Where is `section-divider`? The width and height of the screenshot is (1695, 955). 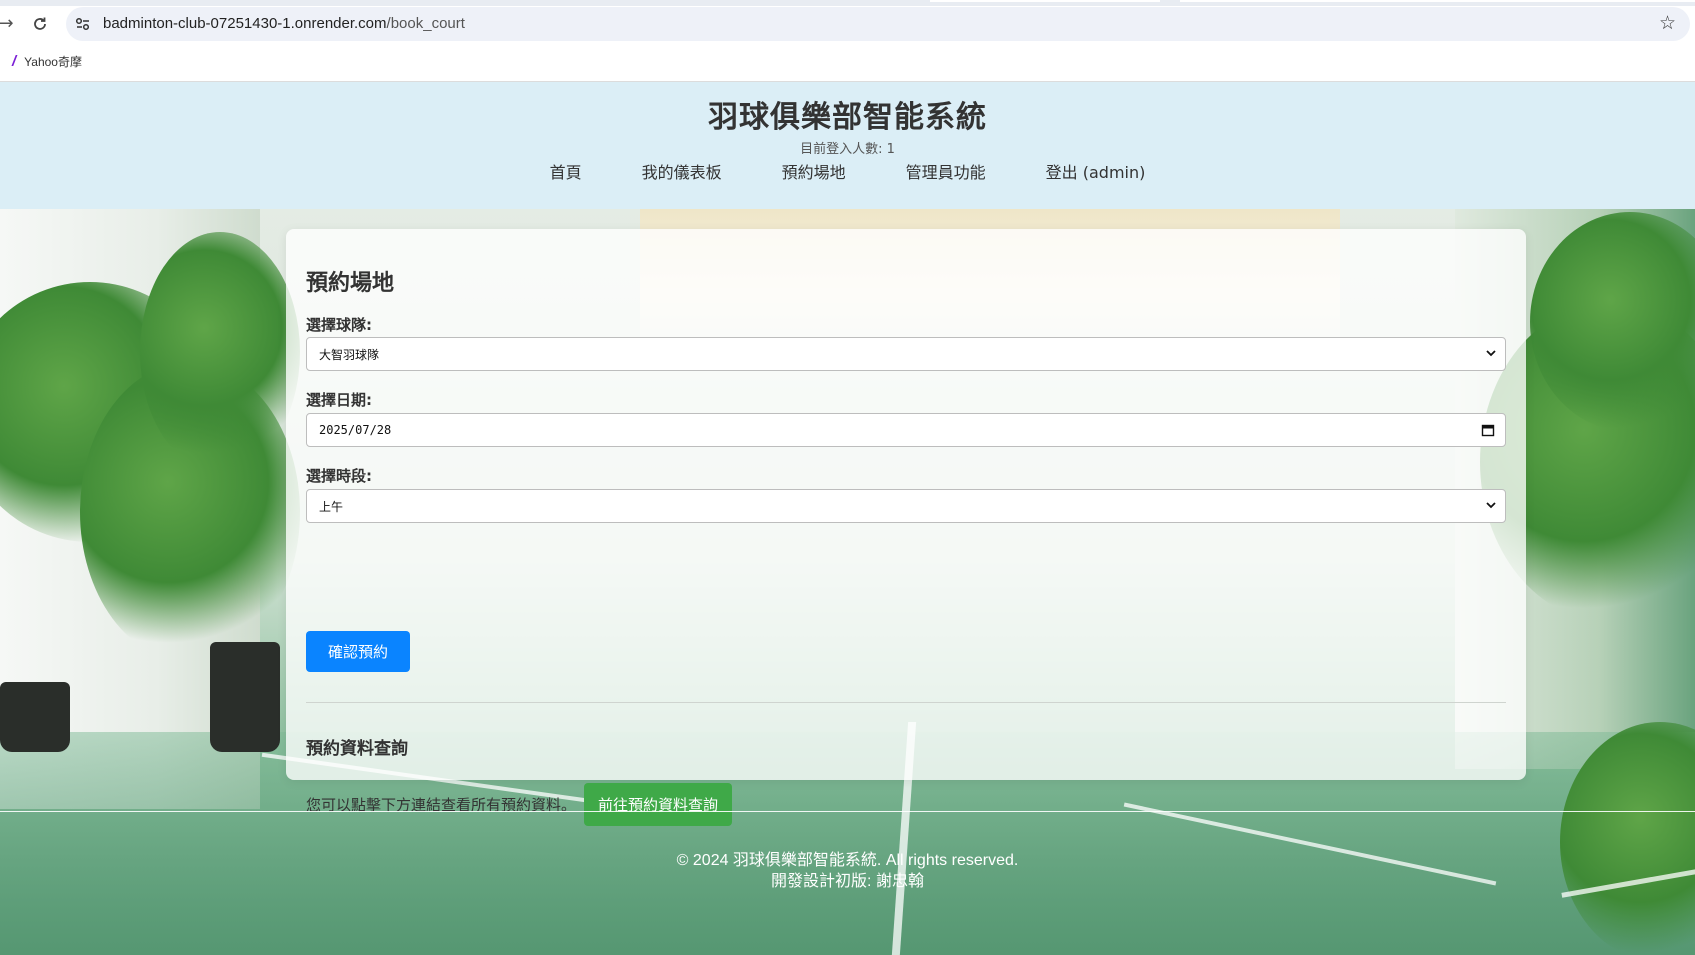 section-divider is located at coordinates (906, 702).